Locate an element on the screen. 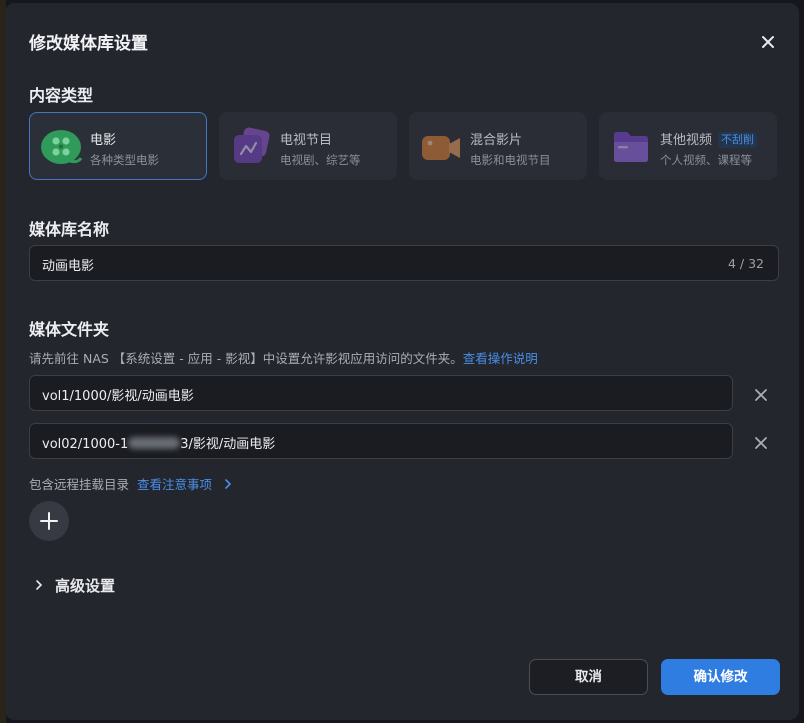 The width and height of the screenshot is (804, 723). folder-icon is located at coordinates (631, 147).